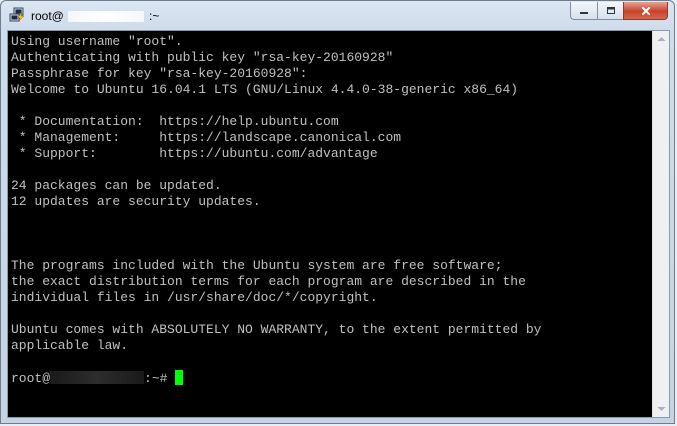 Image resolution: width=677 pixels, height=426 pixels. I want to click on text-cursor, so click(179, 377).